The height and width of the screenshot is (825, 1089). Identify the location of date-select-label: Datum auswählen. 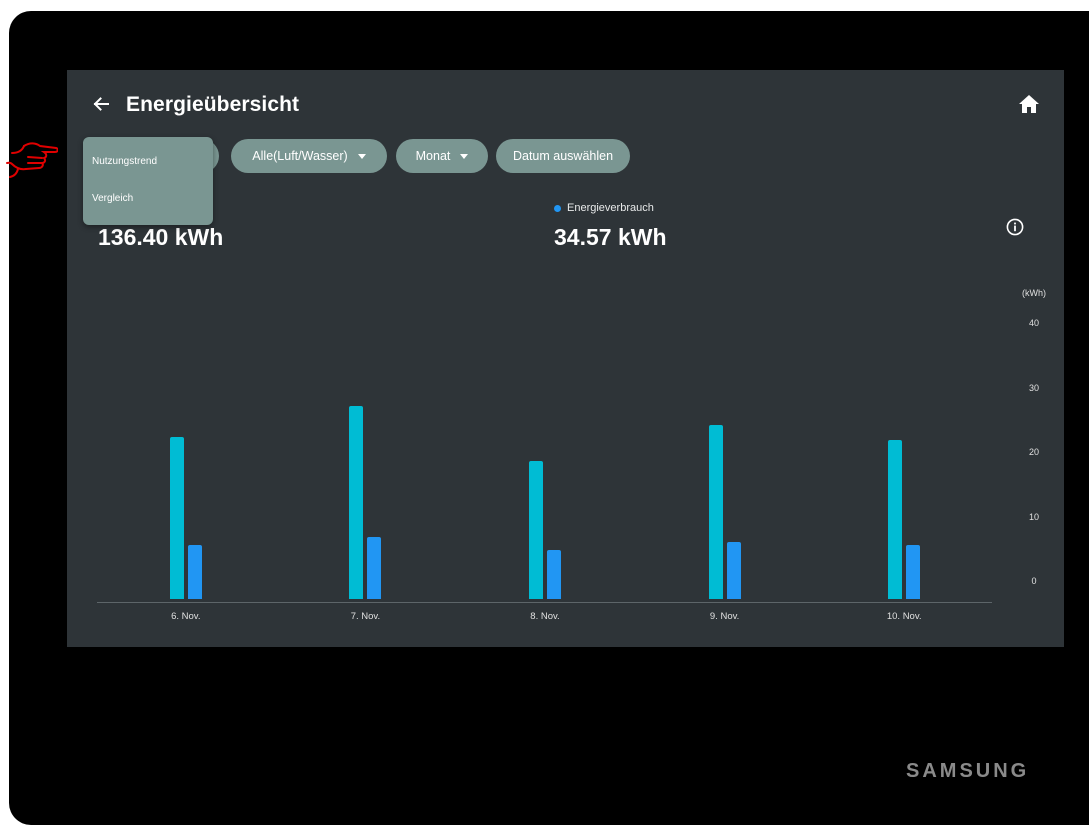
(563, 156).